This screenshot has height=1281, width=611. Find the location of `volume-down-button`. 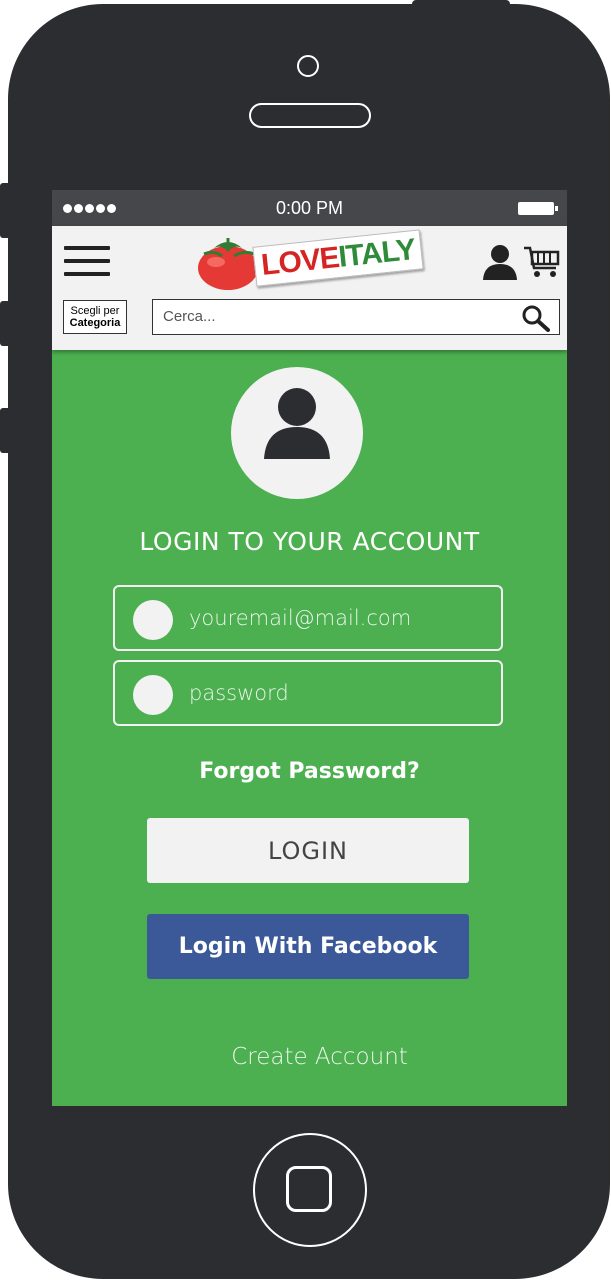

volume-down-button is located at coordinates (5, 430).